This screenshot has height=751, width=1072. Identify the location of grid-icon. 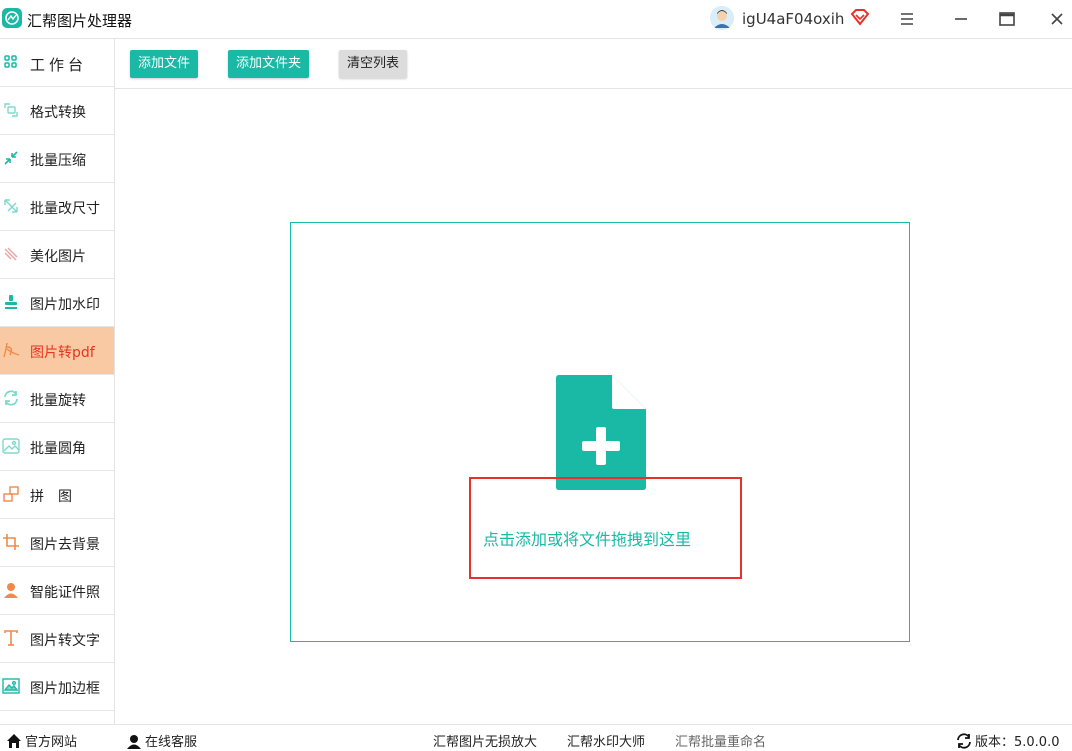
(11, 62).